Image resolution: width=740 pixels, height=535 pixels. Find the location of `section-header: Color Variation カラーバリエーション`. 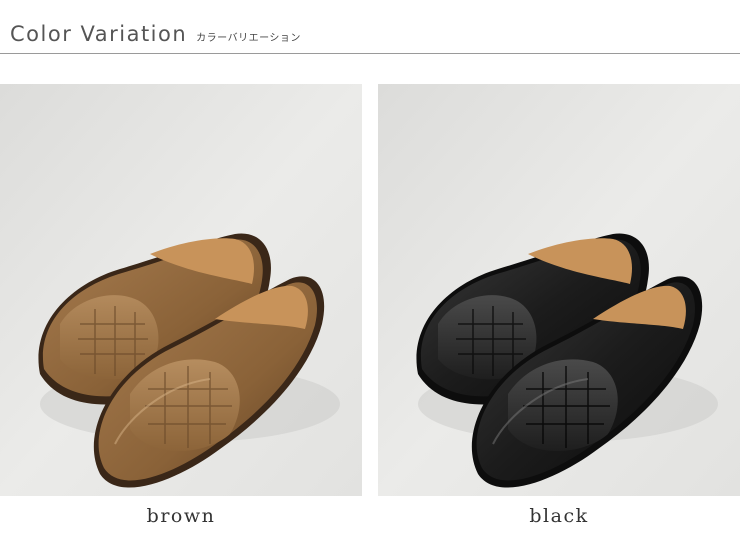

section-header: Color Variation カラーバリエーション is located at coordinates (155, 34).